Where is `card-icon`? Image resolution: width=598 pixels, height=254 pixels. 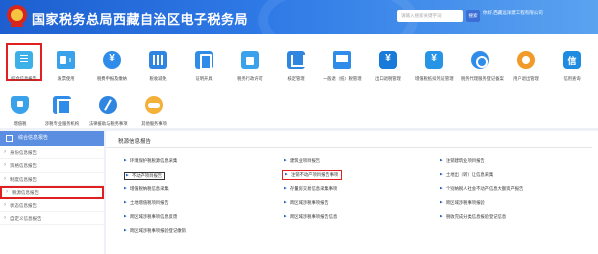
card-icon is located at coordinates (66, 60).